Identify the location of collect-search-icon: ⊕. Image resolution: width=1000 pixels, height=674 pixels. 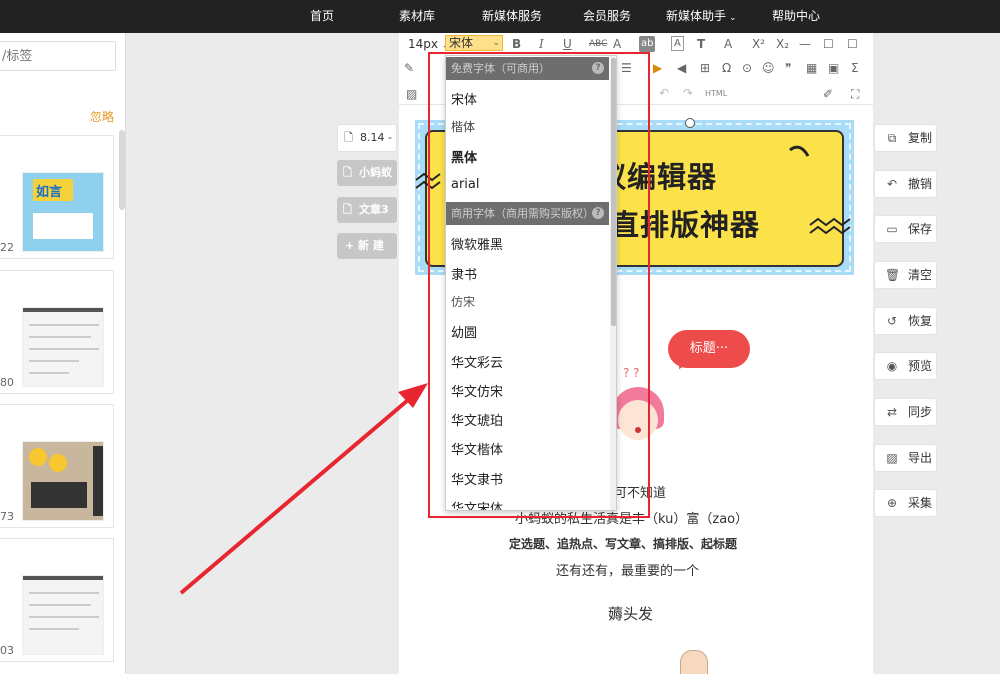
(892, 503).